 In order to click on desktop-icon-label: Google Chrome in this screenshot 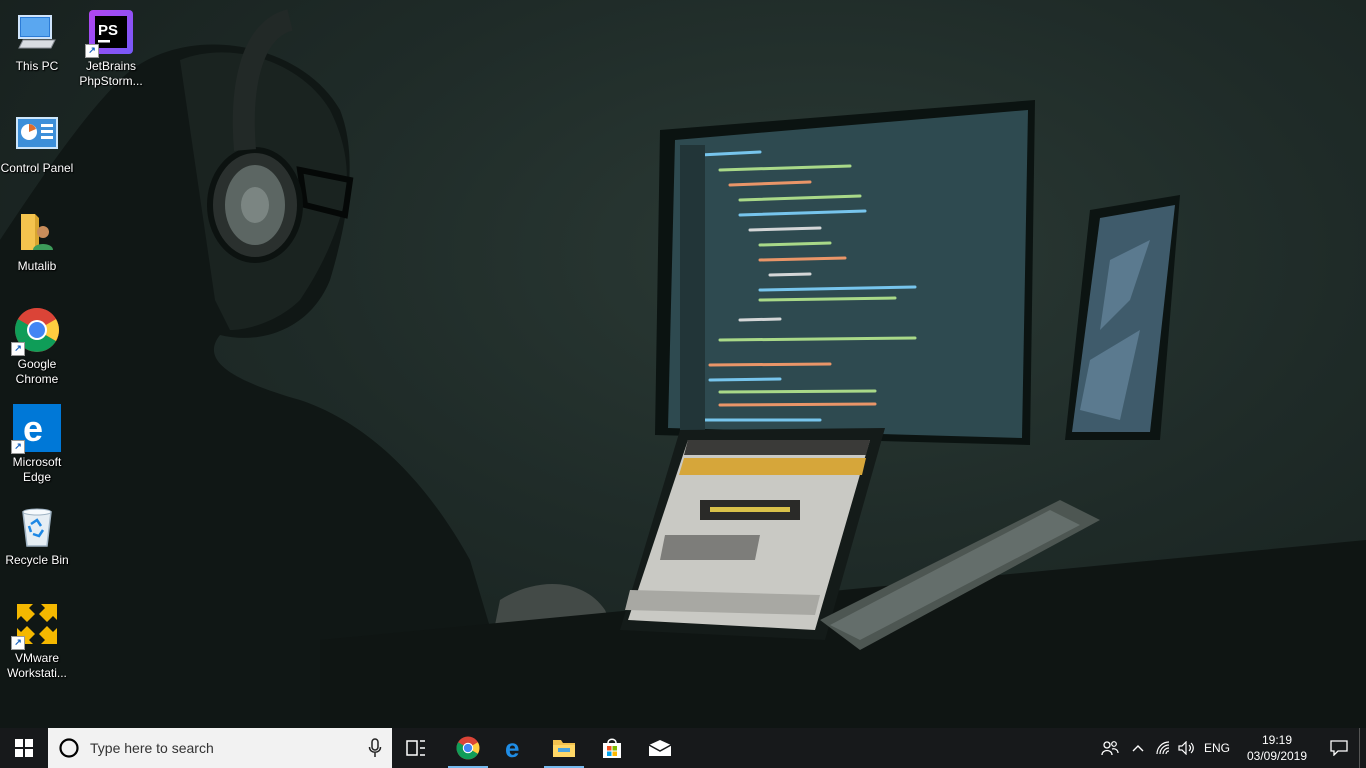, I will do `click(37, 371)`.